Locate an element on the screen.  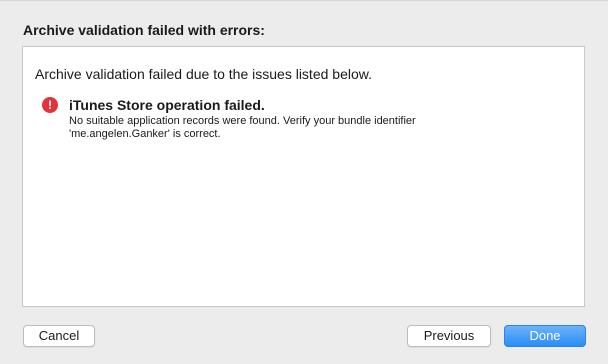
issue-title: iTunes Store operation failed. is located at coordinates (167, 105).